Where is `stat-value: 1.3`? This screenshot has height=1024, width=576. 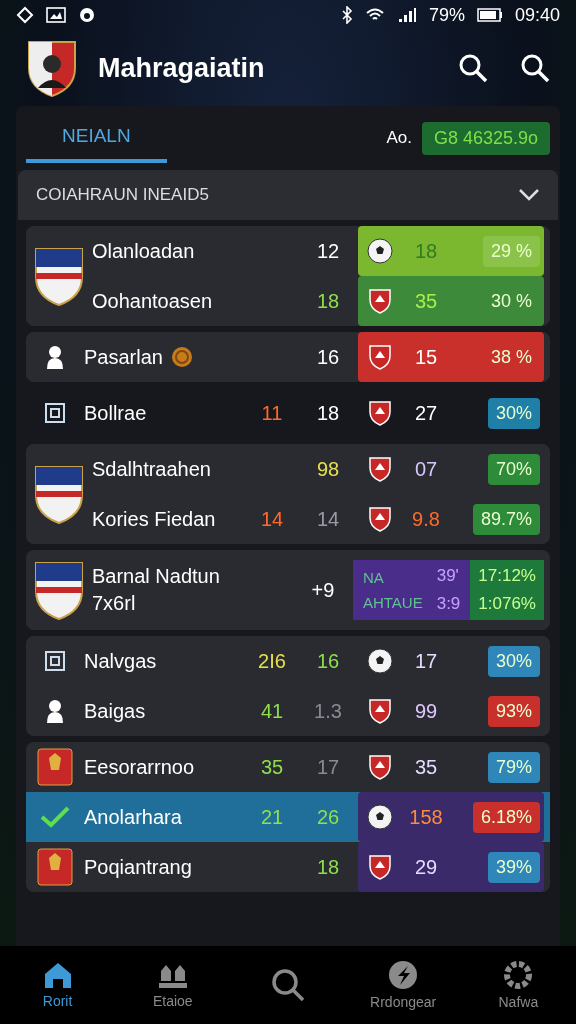 stat-value: 1.3 is located at coordinates (328, 710).